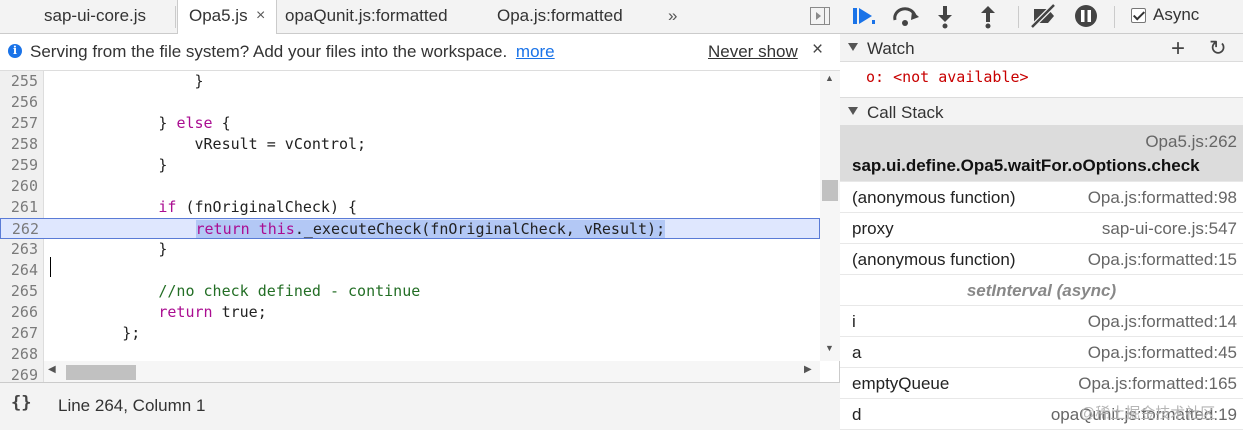 The width and height of the screenshot is (1243, 430). I want to click on deactivate-breakpoints-icon, so click(1044, 16).